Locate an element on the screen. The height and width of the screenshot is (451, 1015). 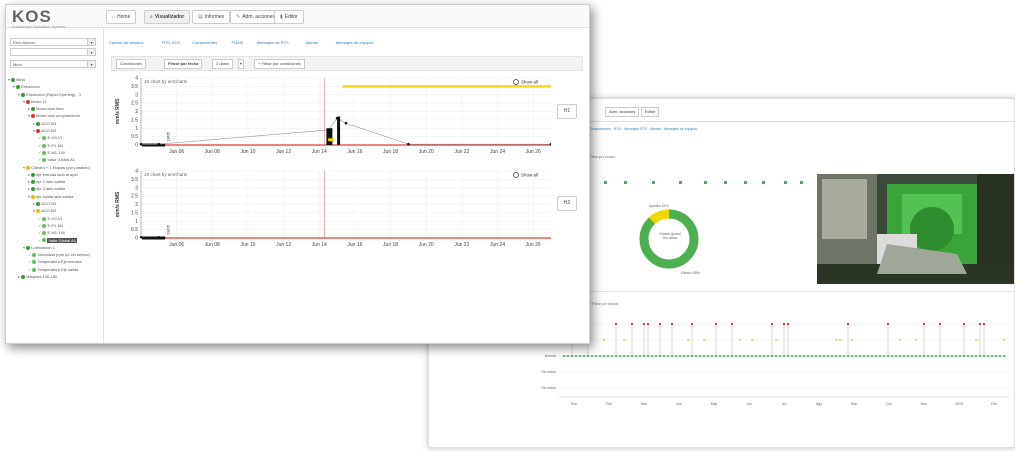
nav-informes: ▤ Informes is located at coordinates (211, 17).